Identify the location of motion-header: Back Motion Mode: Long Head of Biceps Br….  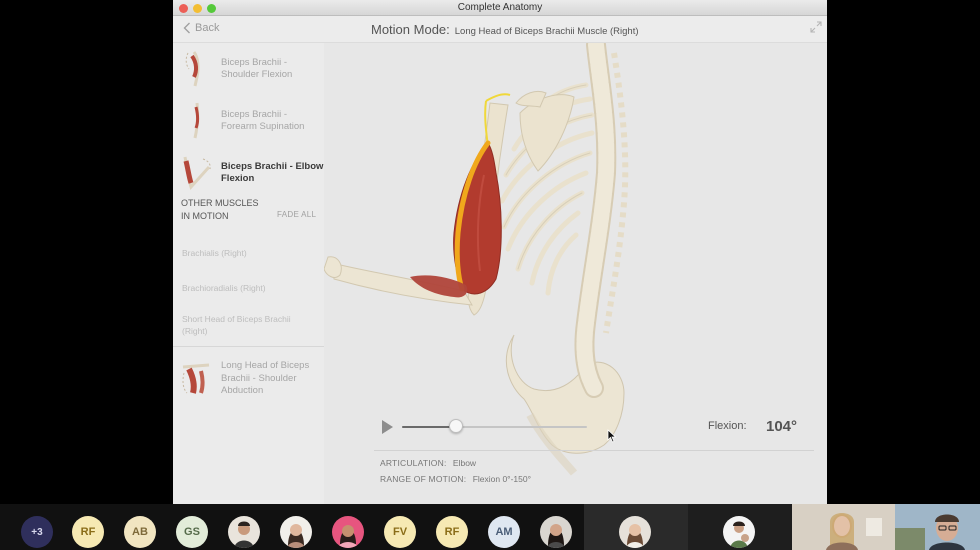
(500, 29).